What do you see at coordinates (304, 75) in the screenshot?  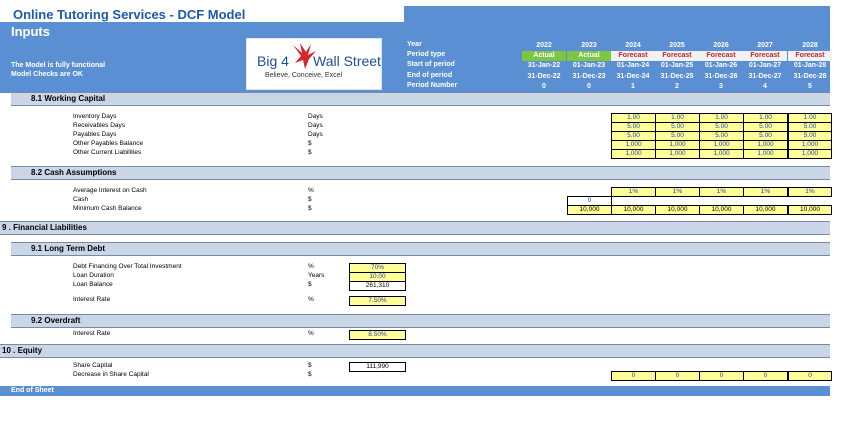 I see `logo-tagline: Believe, Conceive, Excel` at bounding box center [304, 75].